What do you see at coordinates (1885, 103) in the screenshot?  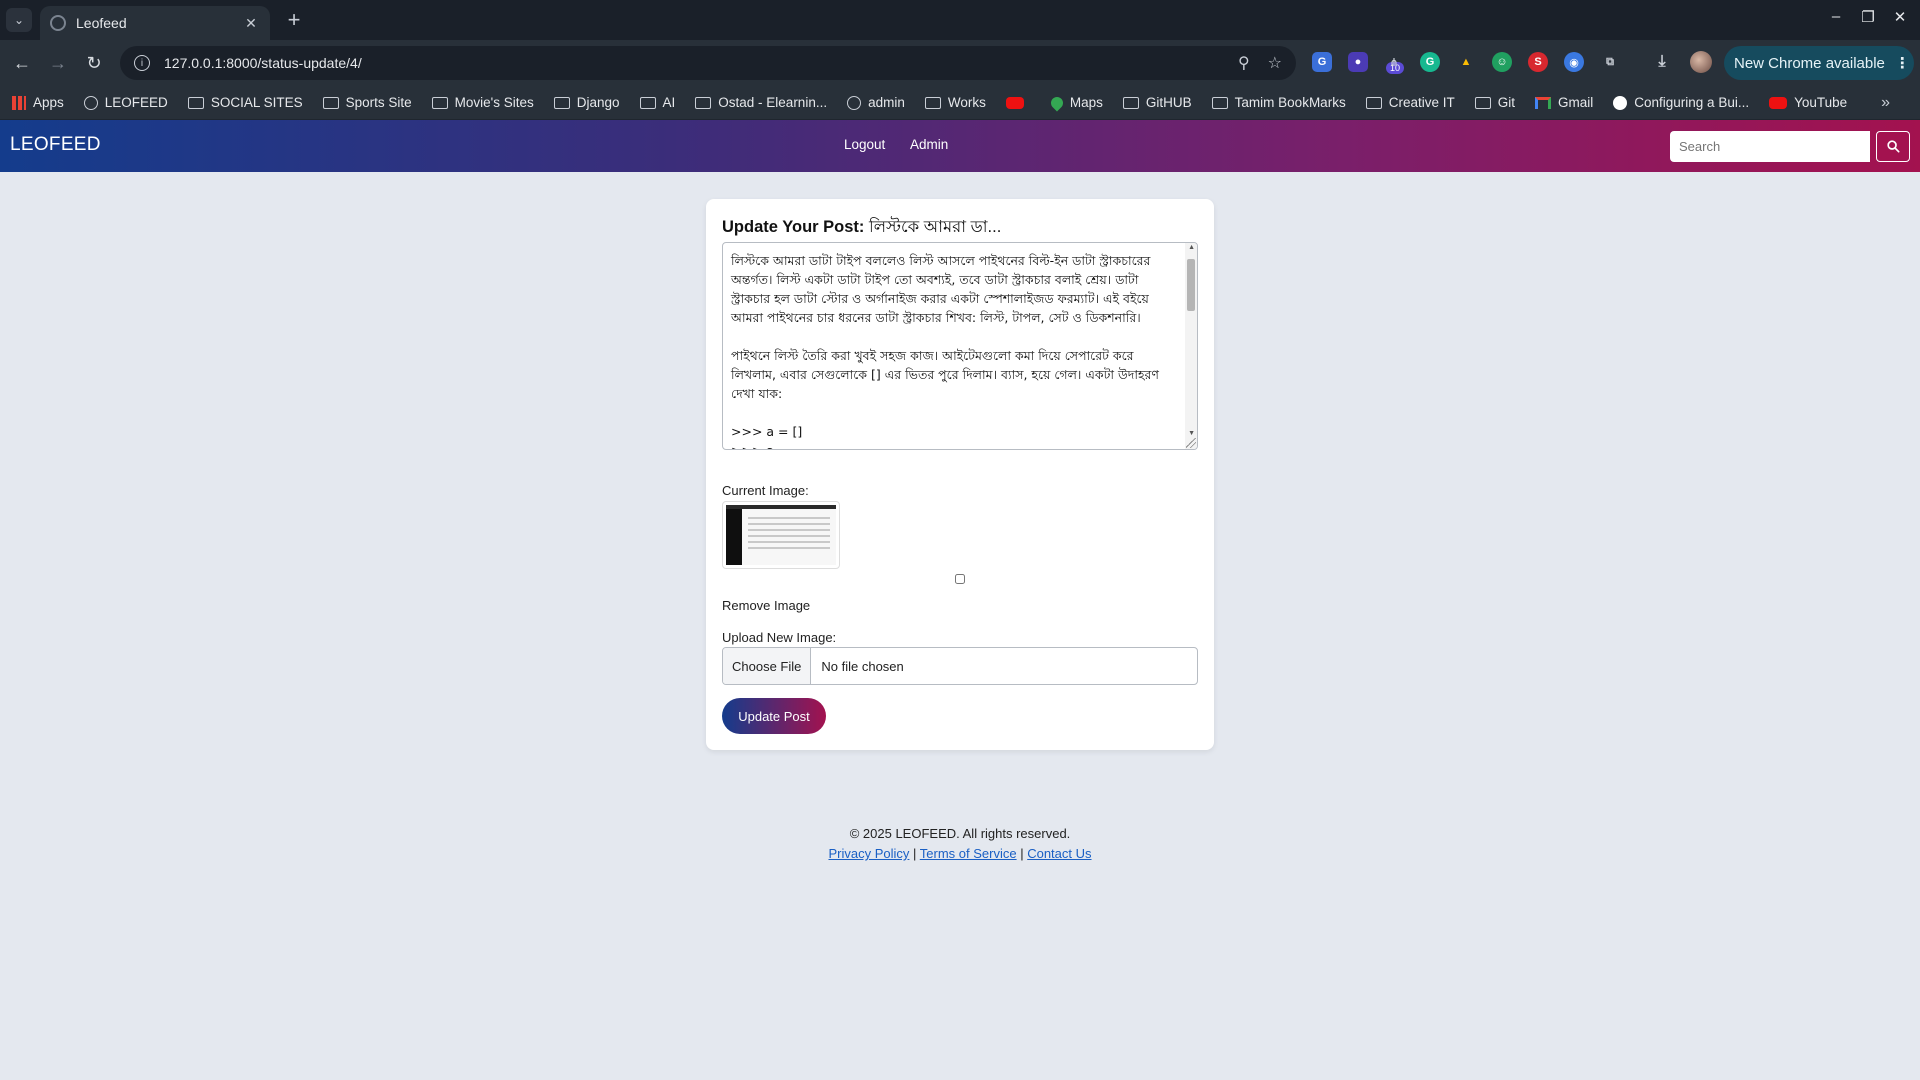 I see `more-bookmarks-chevron-icon: »` at bounding box center [1885, 103].